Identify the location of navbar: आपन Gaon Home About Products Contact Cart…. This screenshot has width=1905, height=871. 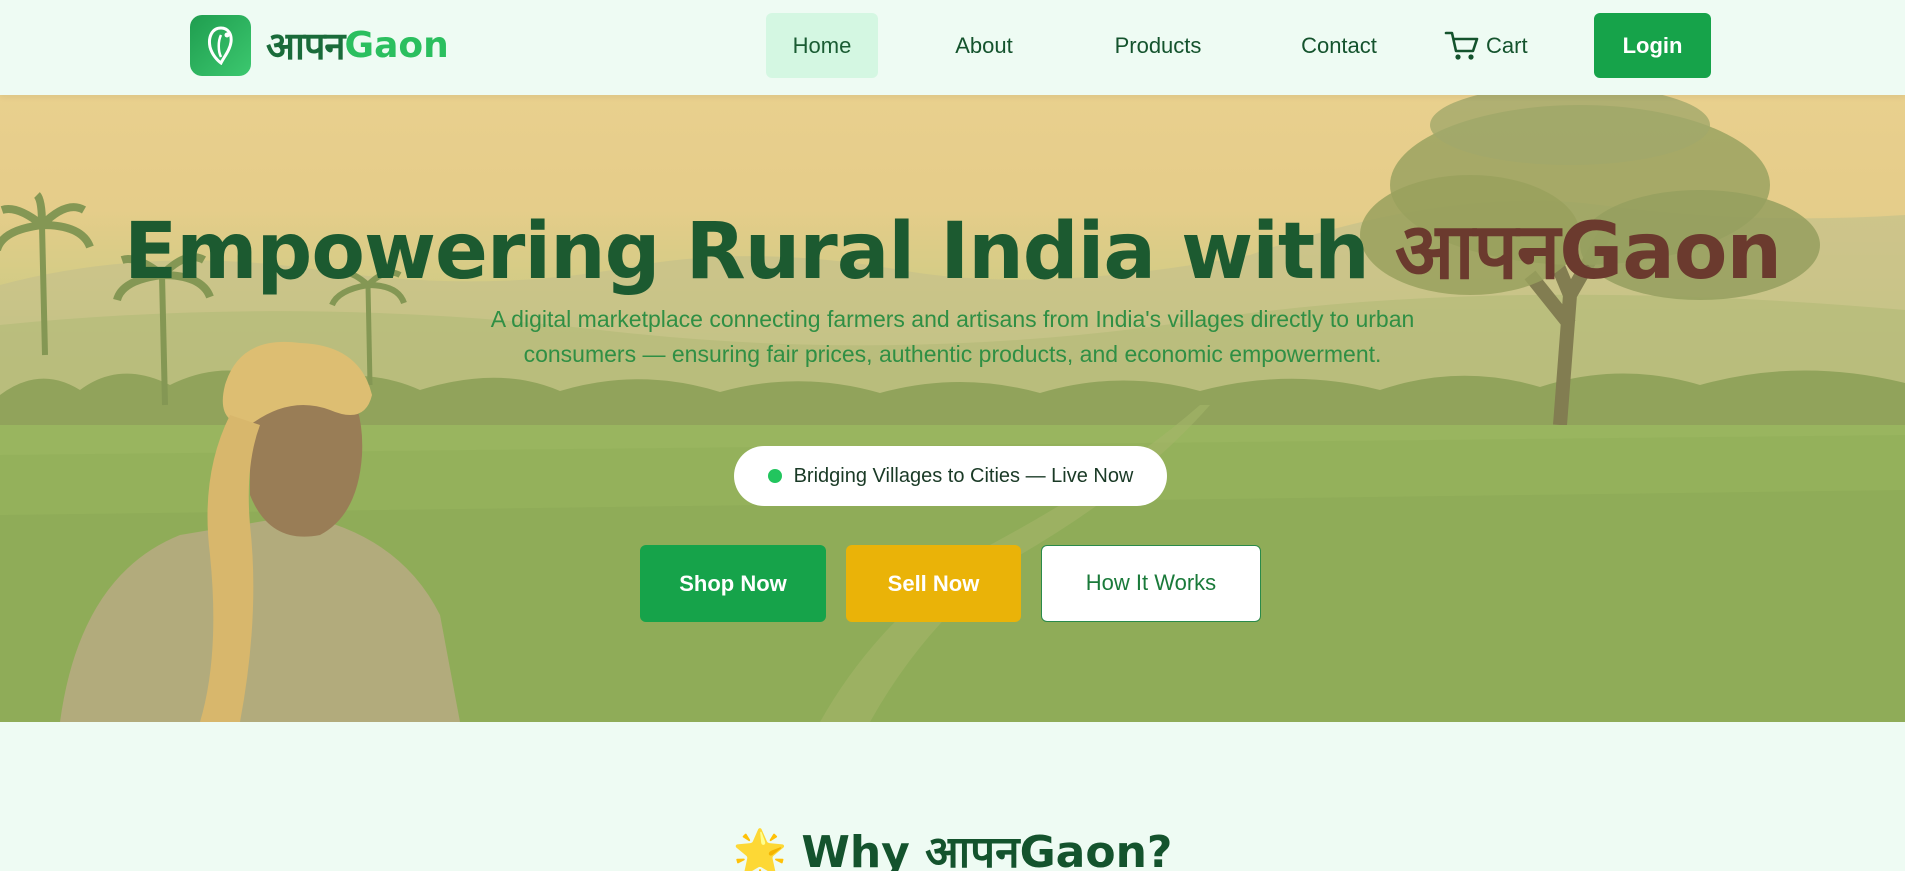
(952, 47).